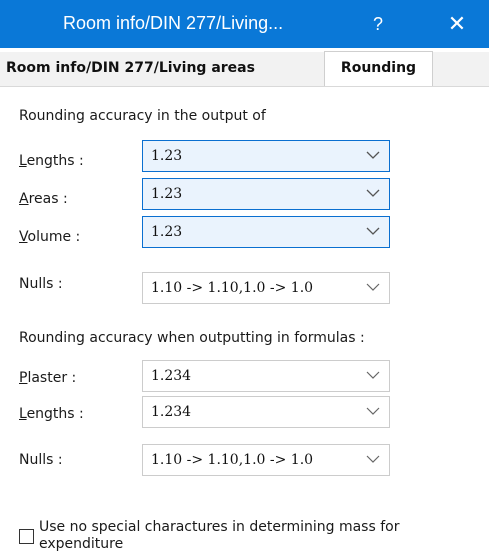  I want to click on lengths-value: 1.23, so click(167, 156).